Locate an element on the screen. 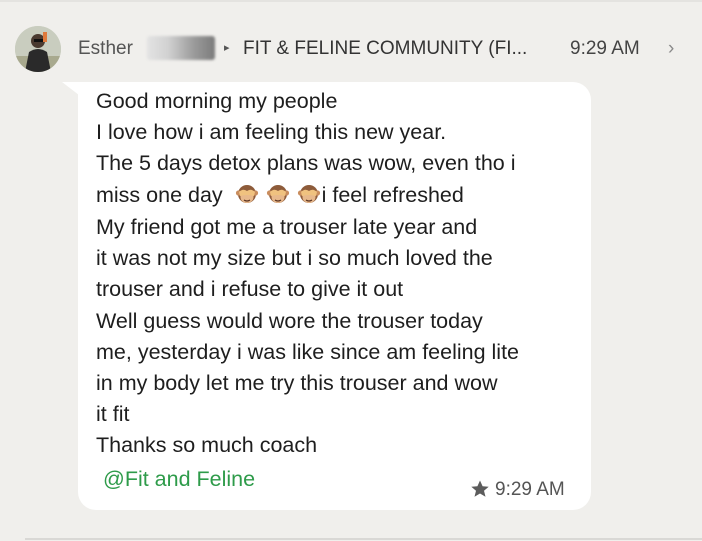 The height and width of the screenshot is (541, 702). sender-name: Esther is located at coordinates (105, 49).